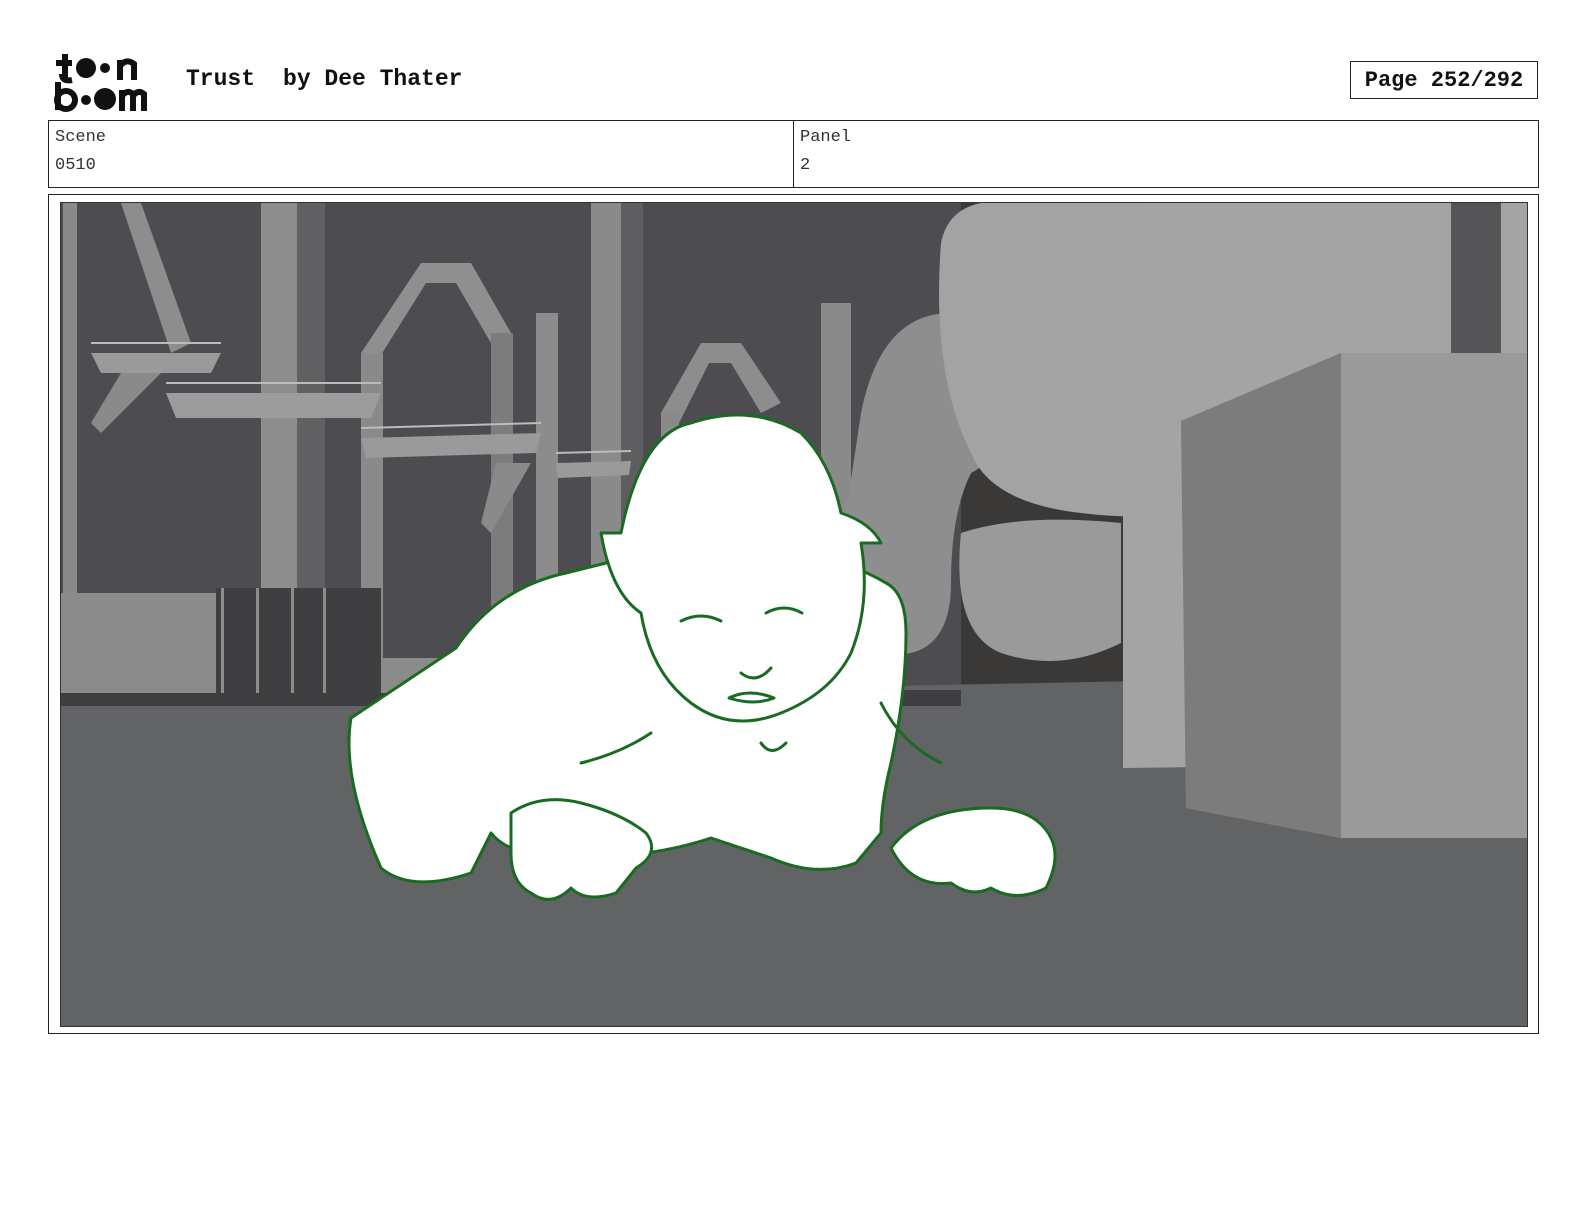  I want to click on scene-value: 0510, so click(75, 165).